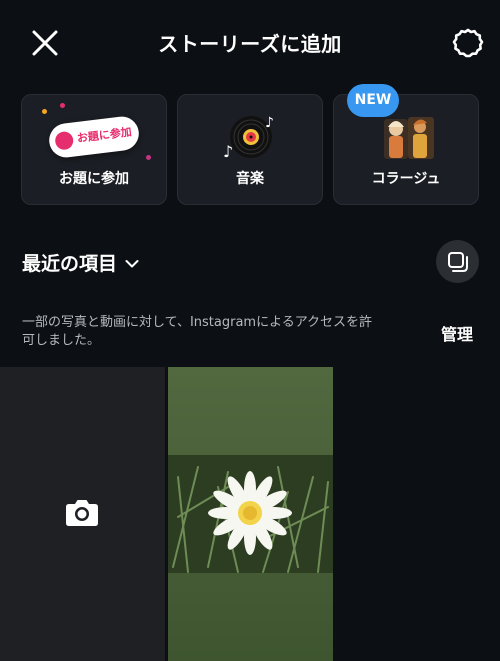 This screenshot has width=500, height=661. I want to click on music-card-label: 音楽, so click(250, 179).